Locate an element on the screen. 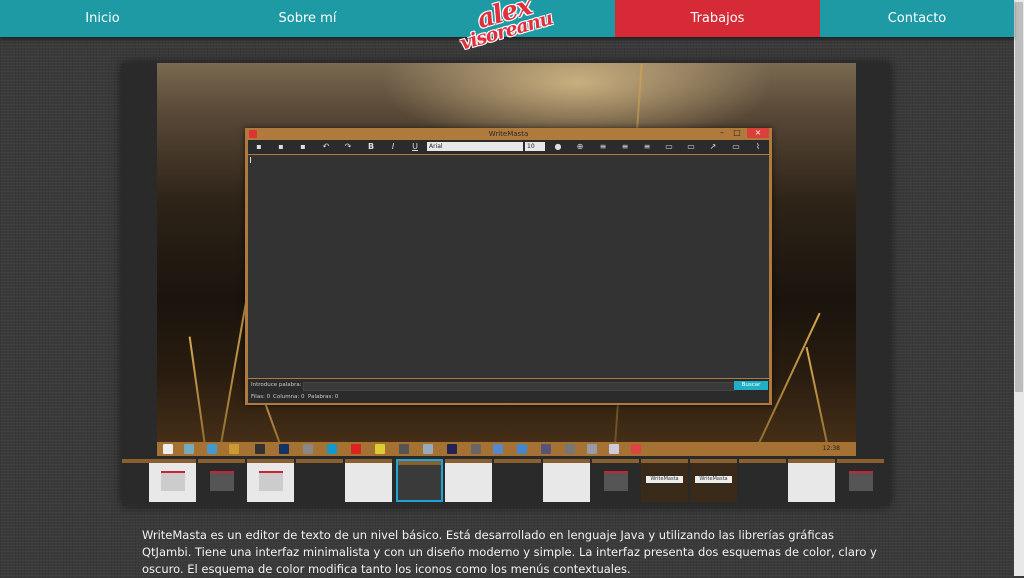 This screenshot has height=578, width=1024. scrollbar-thumb is located at coordinates (1019, 197).